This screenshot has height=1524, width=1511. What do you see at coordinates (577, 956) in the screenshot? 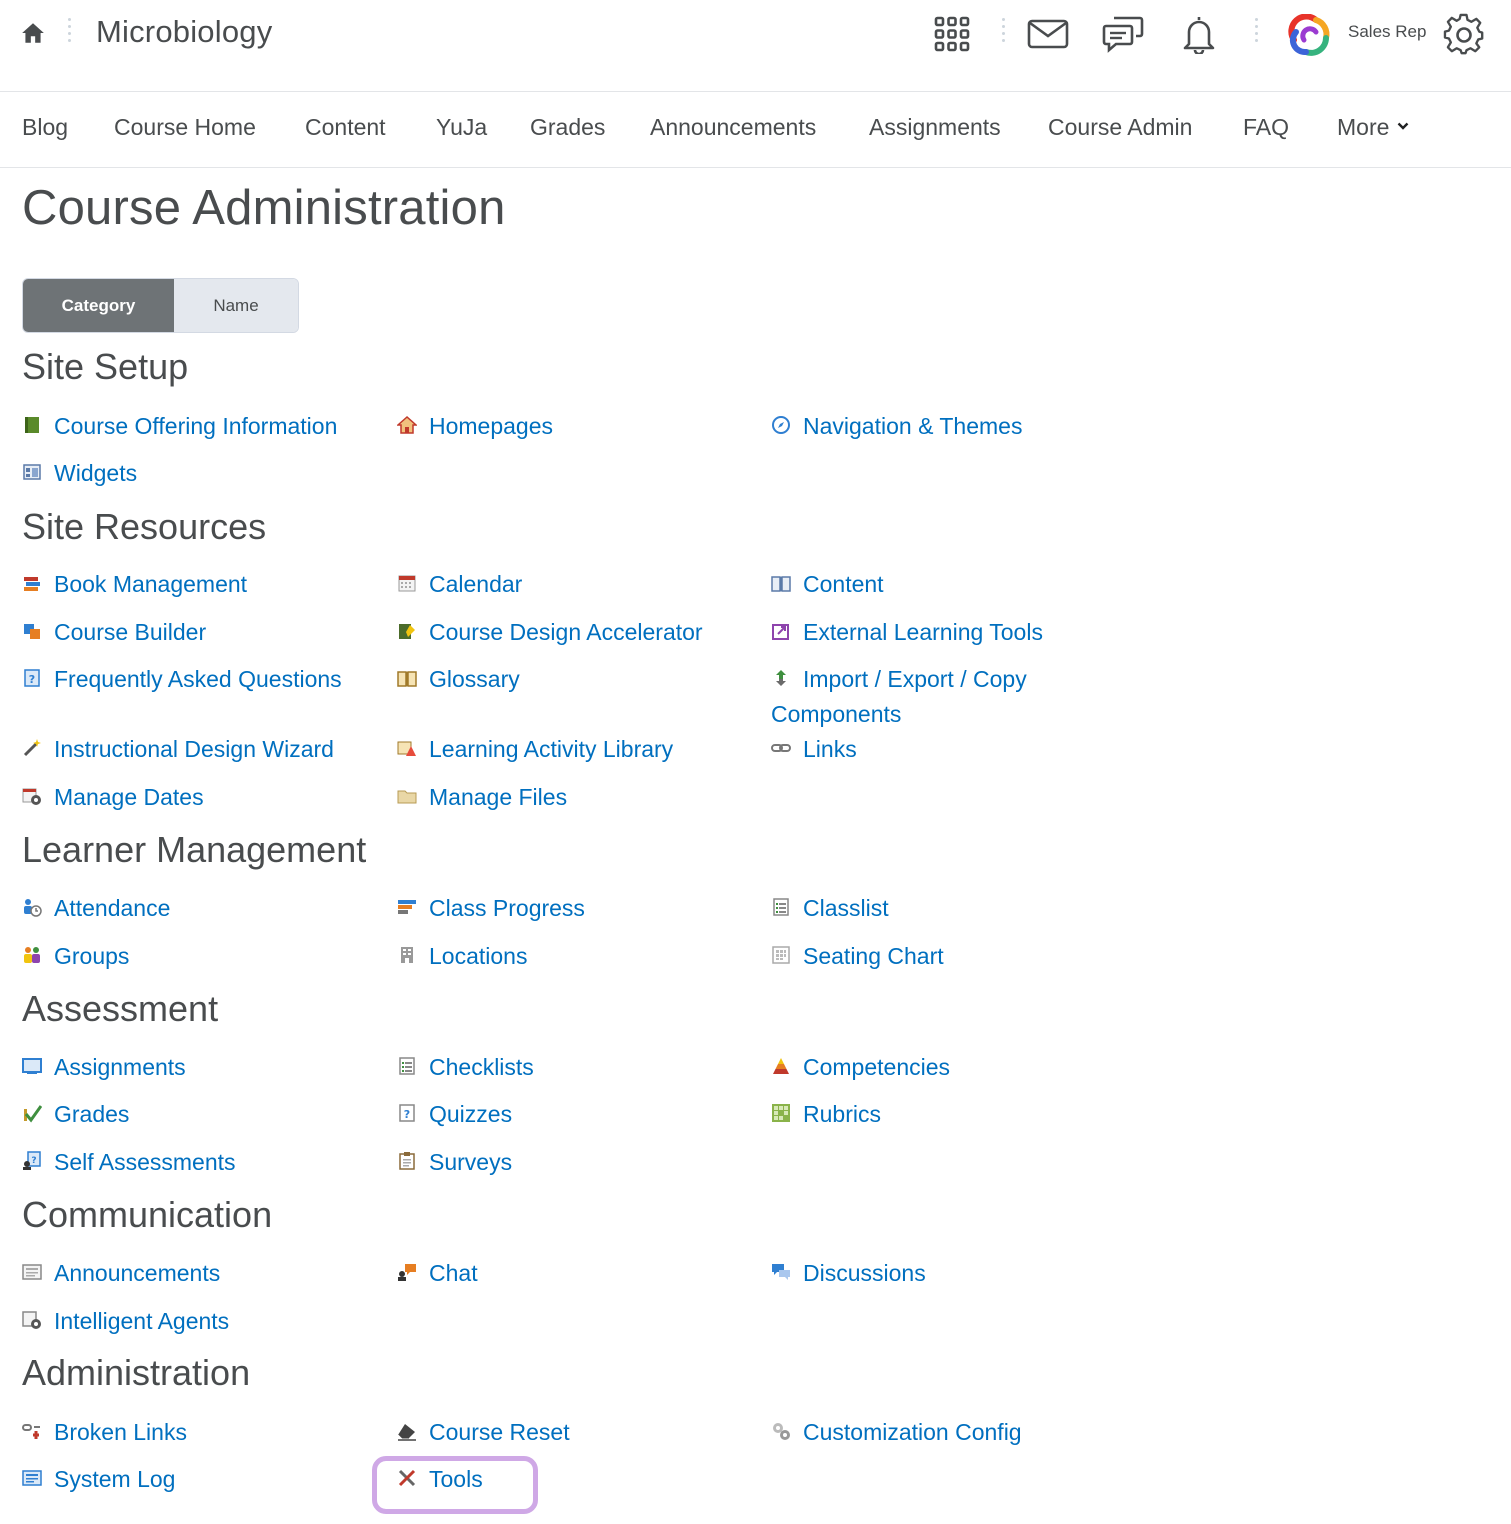
I see `tool-locations: Locations` at bounding box center [577, 956].